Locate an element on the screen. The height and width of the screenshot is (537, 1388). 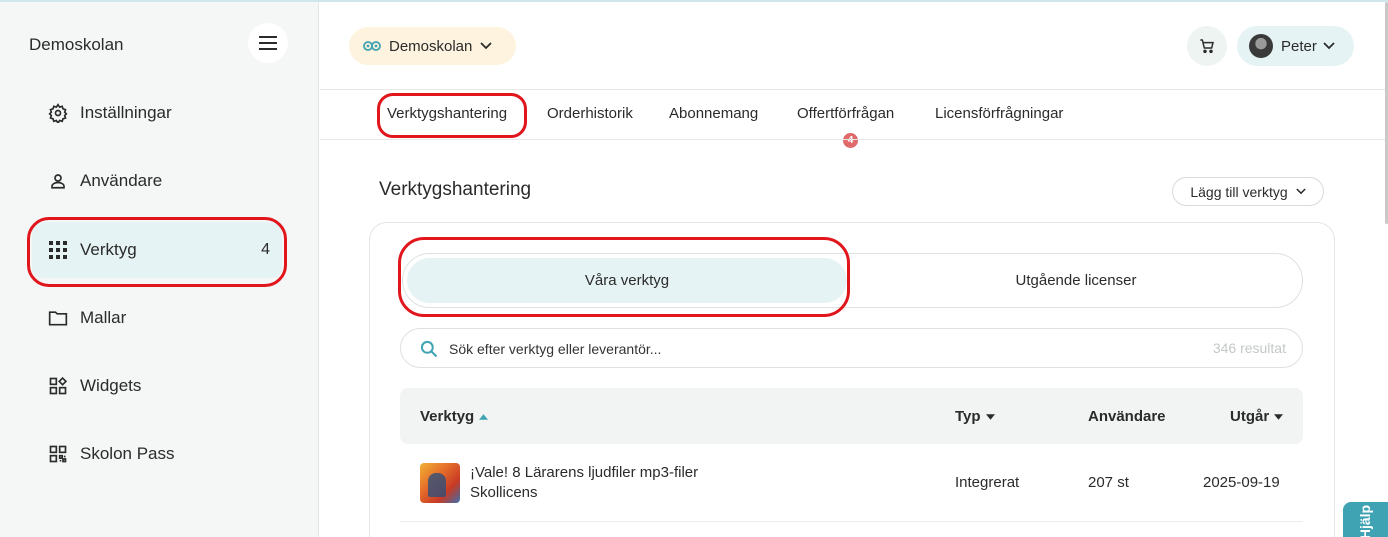
gear-icon is located at coordinates (58, 113).